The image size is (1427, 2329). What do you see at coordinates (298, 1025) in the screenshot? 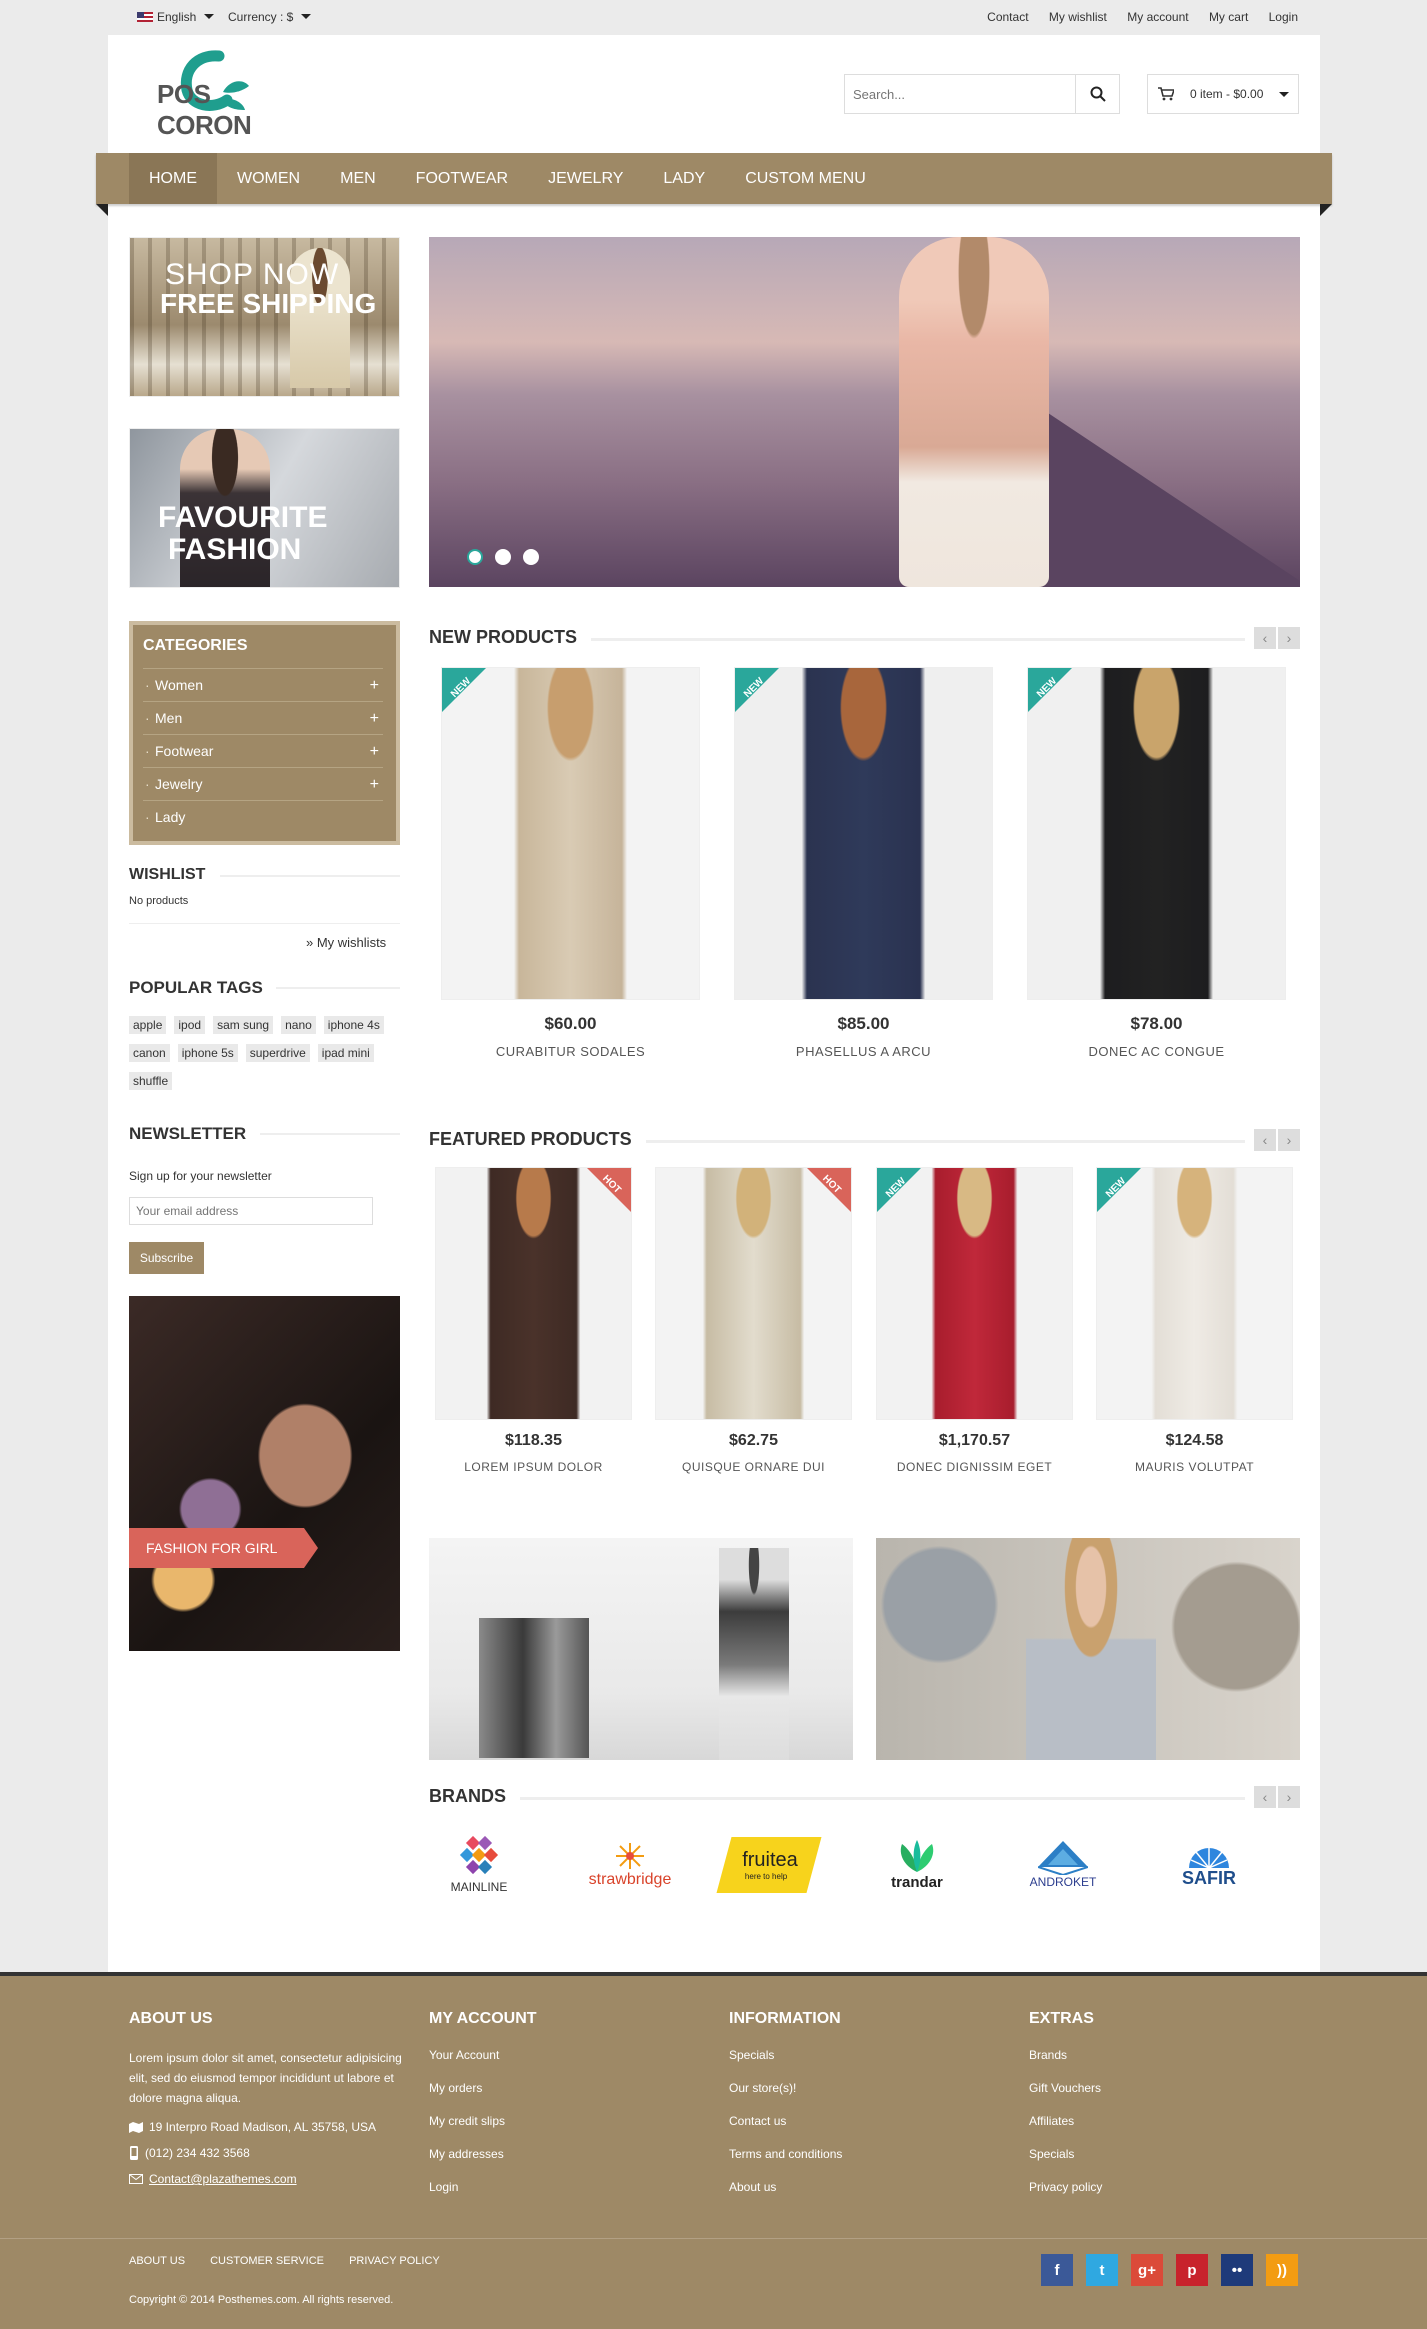
I see `tag-item: nano` at bounding box center [298, 1025].